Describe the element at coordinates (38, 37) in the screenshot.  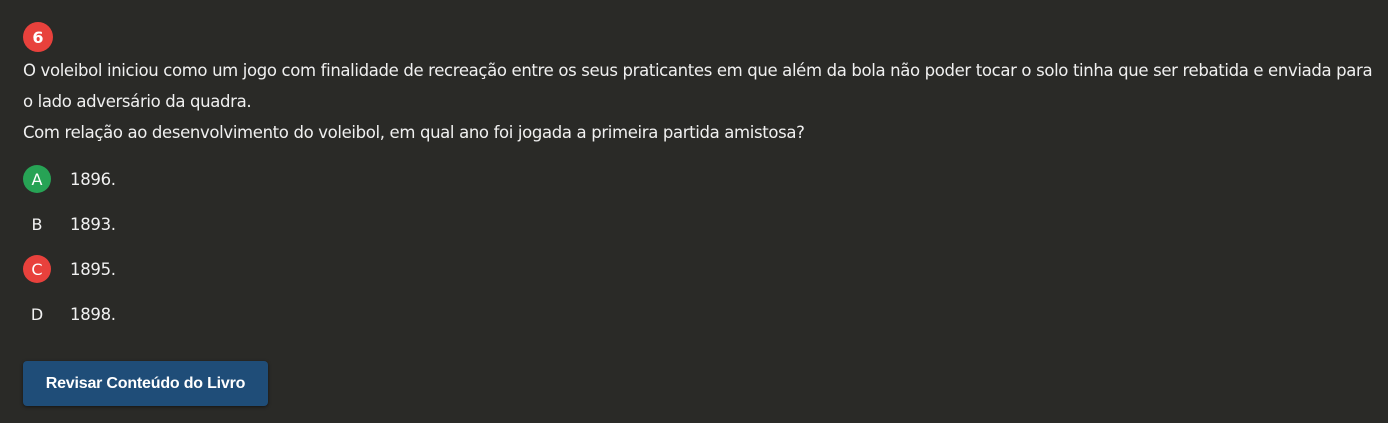
I see `question-number-badge: 6` at that location.